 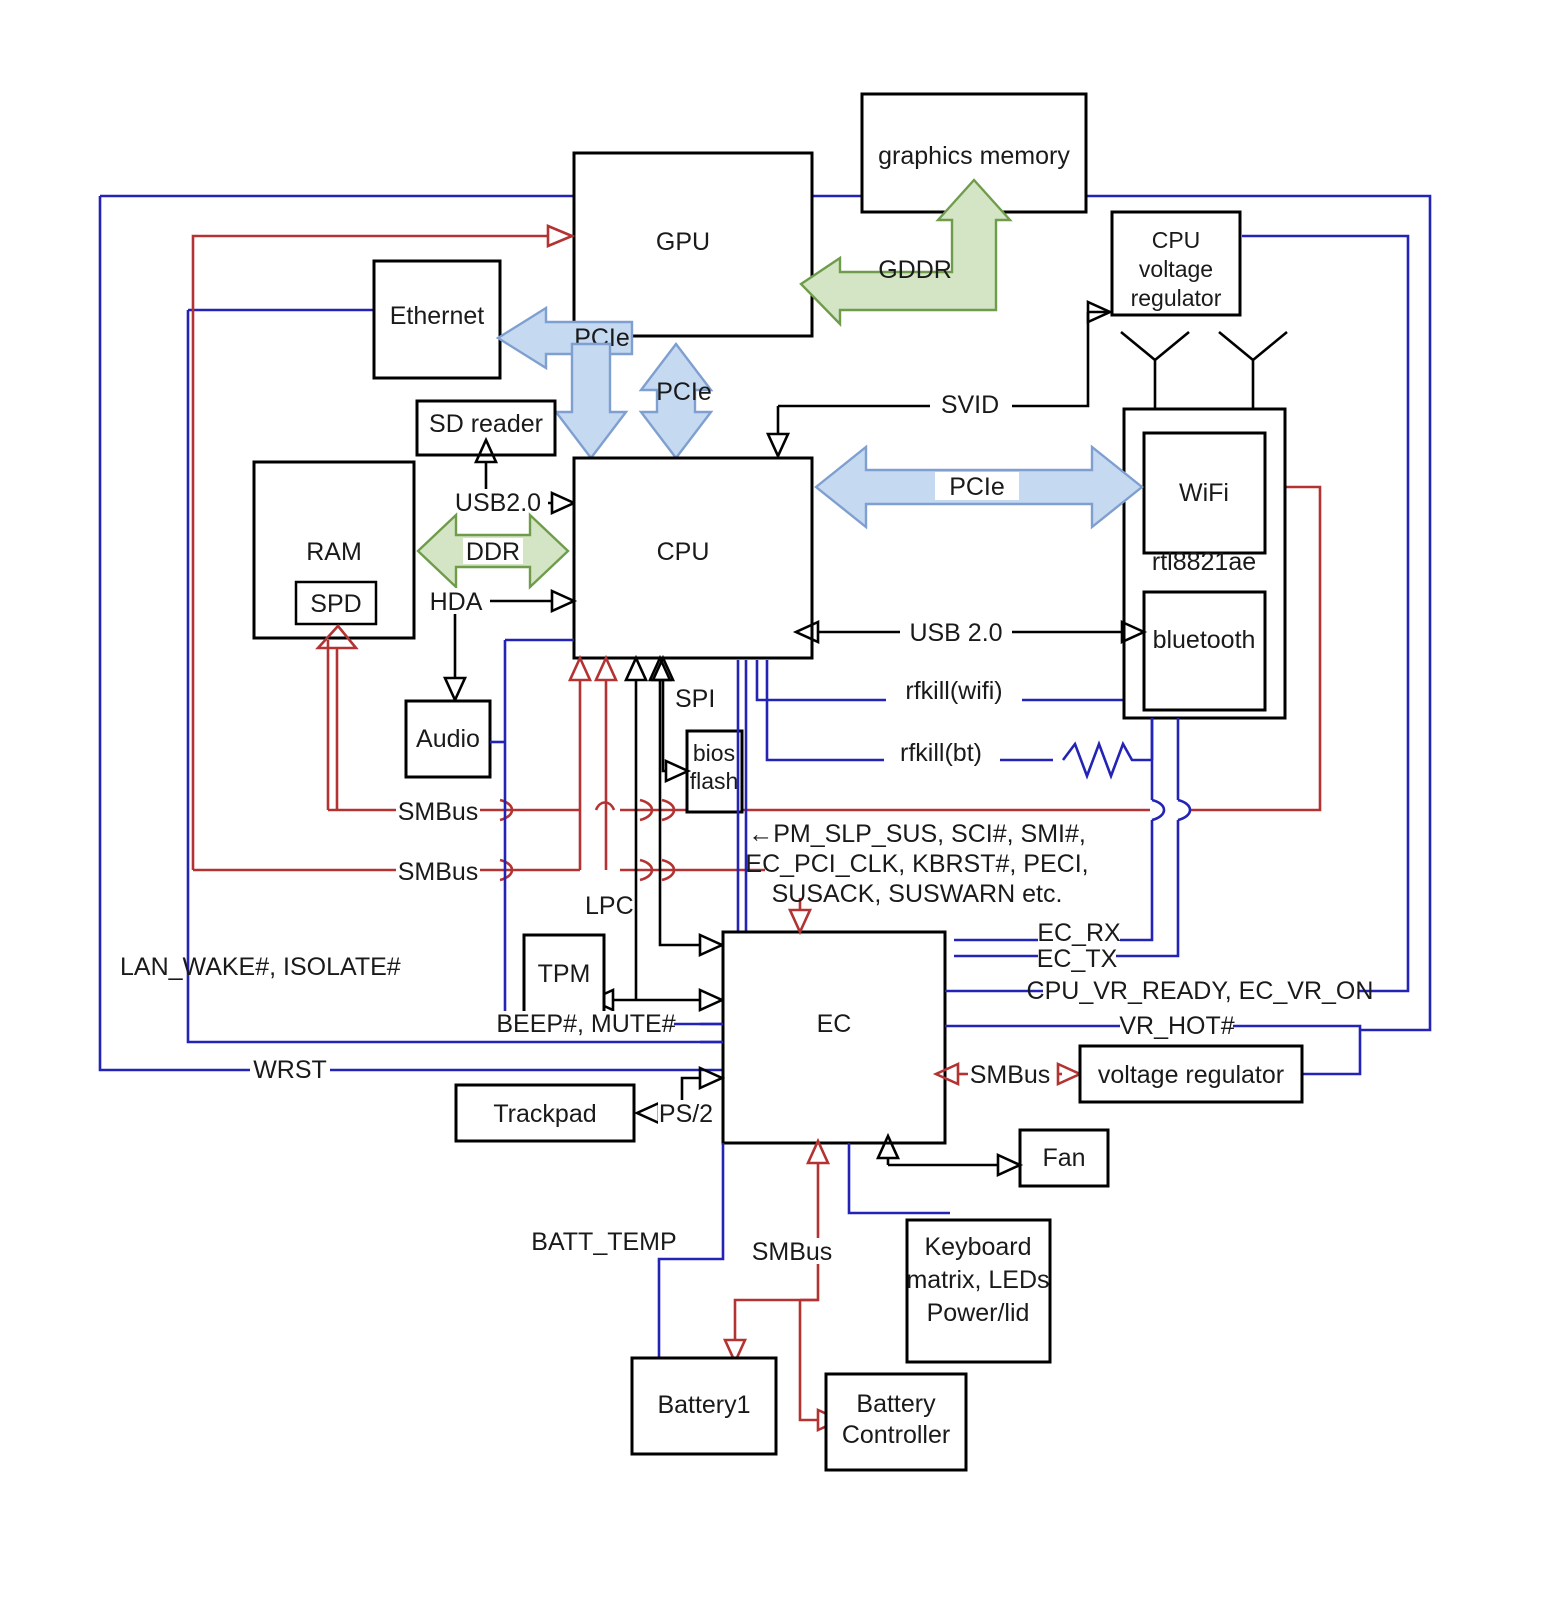 I want to click on label-beep-mute: BEEP#, MUTE#, so click(x=585, y=1024).